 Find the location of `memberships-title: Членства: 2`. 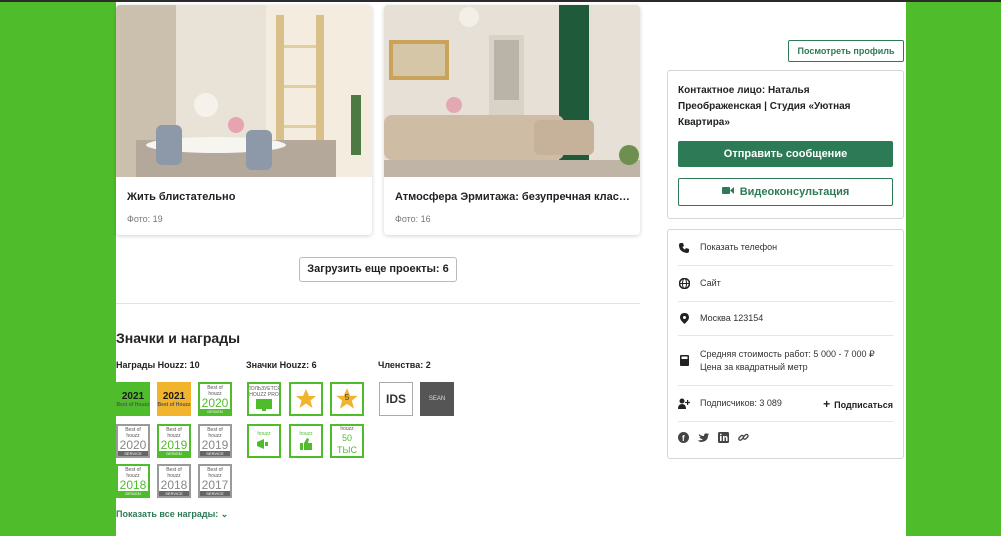

memberships-title: Членства: 2 is located at coordinates (404, 365).